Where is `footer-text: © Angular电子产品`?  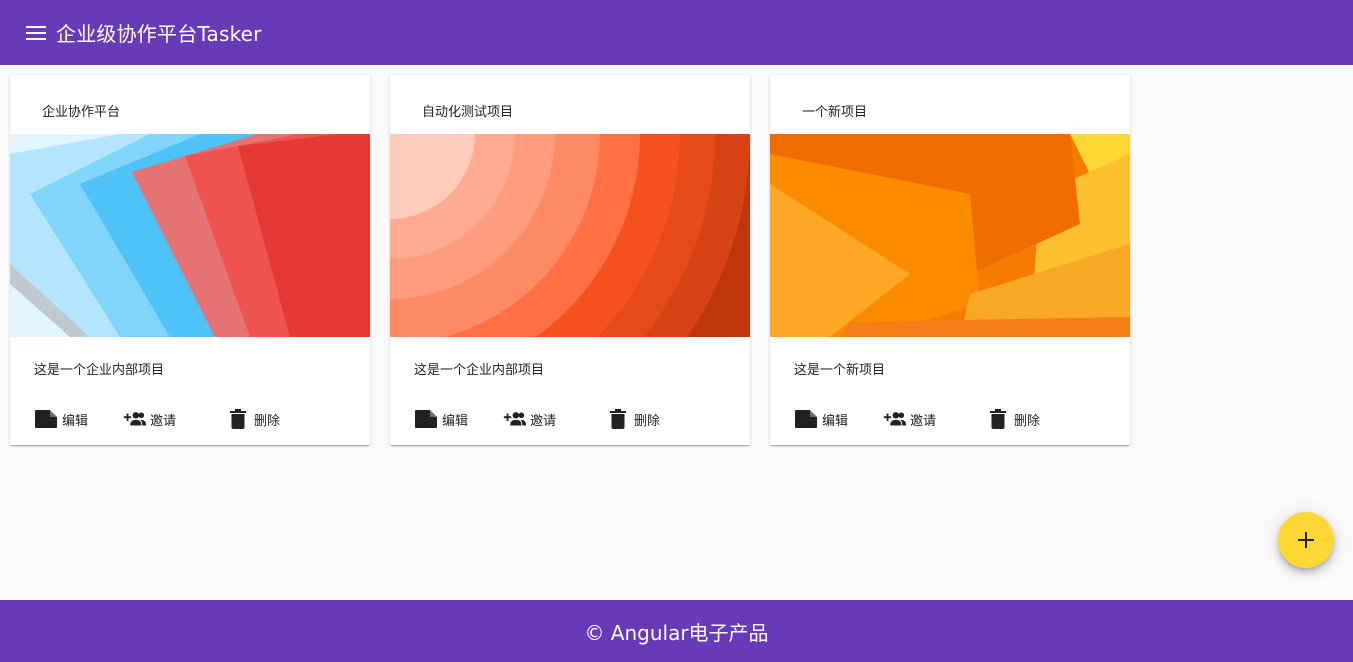 footer-text: © Angular电子产品 is located at coordinates (676, 632).